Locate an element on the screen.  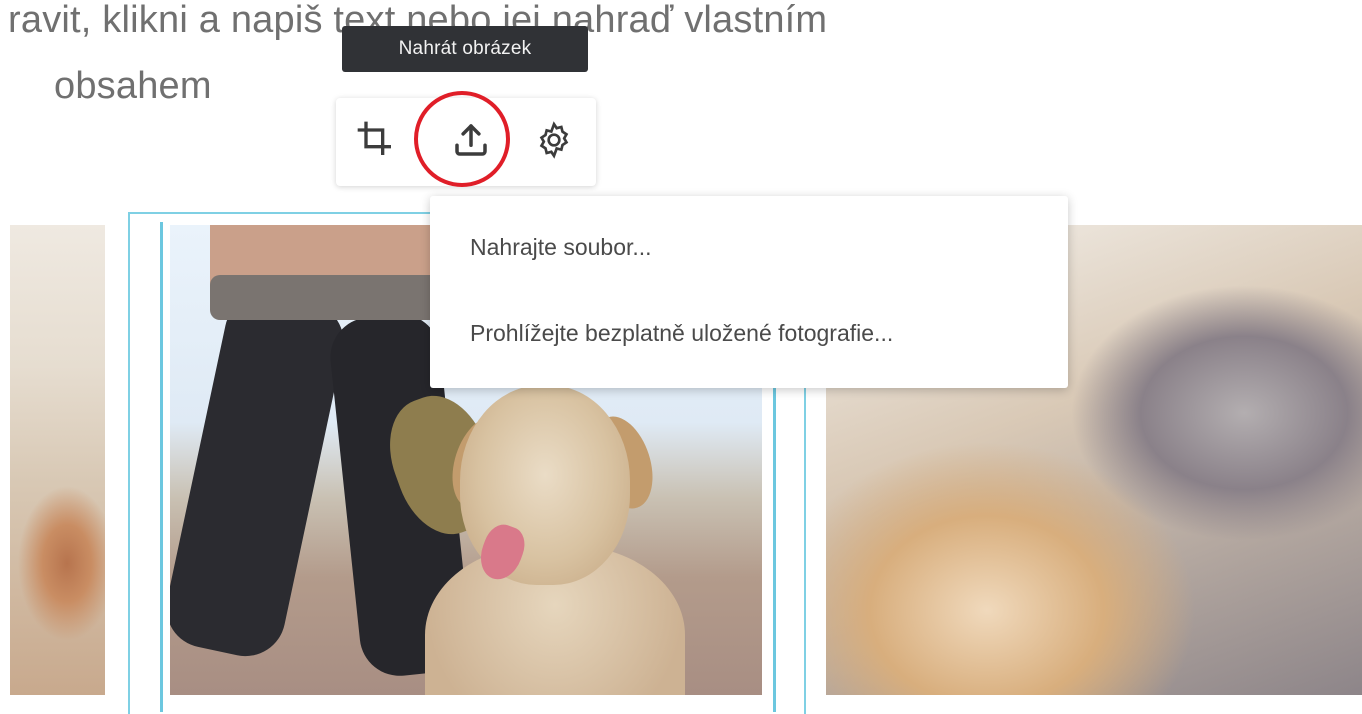
tooltip: Nahrát obrázek is located at coordinates (465, 49).